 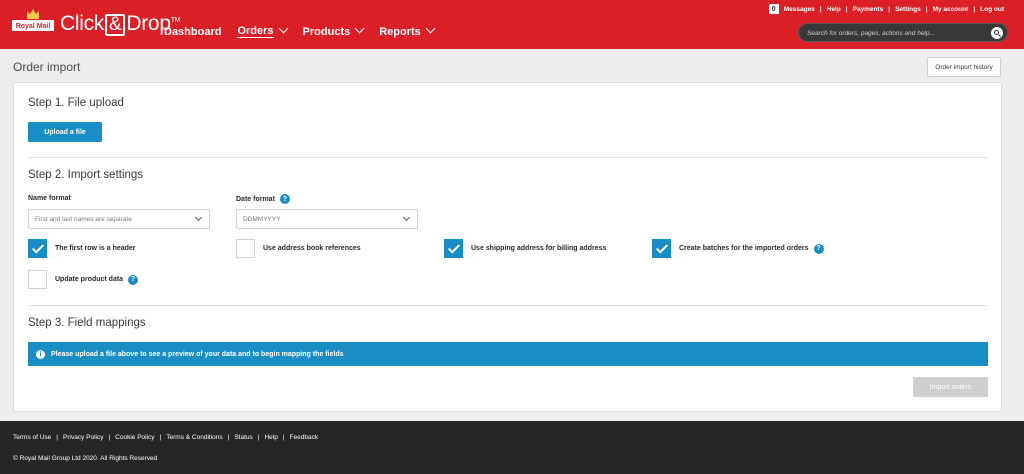 What do you see at coordinates (950, 387) in the screenshot?
I see `import-orders-button: Import orders` at bounding box center [950, 387].